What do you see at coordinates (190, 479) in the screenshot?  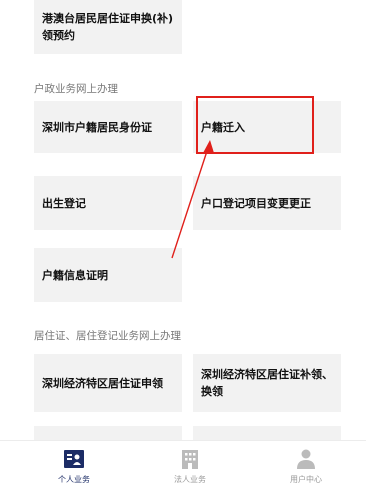 I see `nav-label-corporate: 法人业务` at bounding box center [190, 479].